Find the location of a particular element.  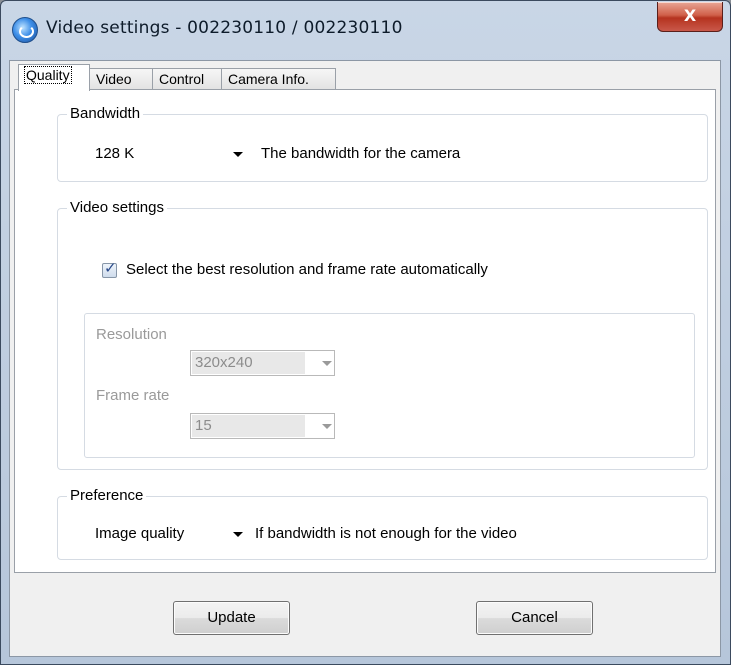

frame-rate-label: Frame rate is located at coordinates (133, 395).